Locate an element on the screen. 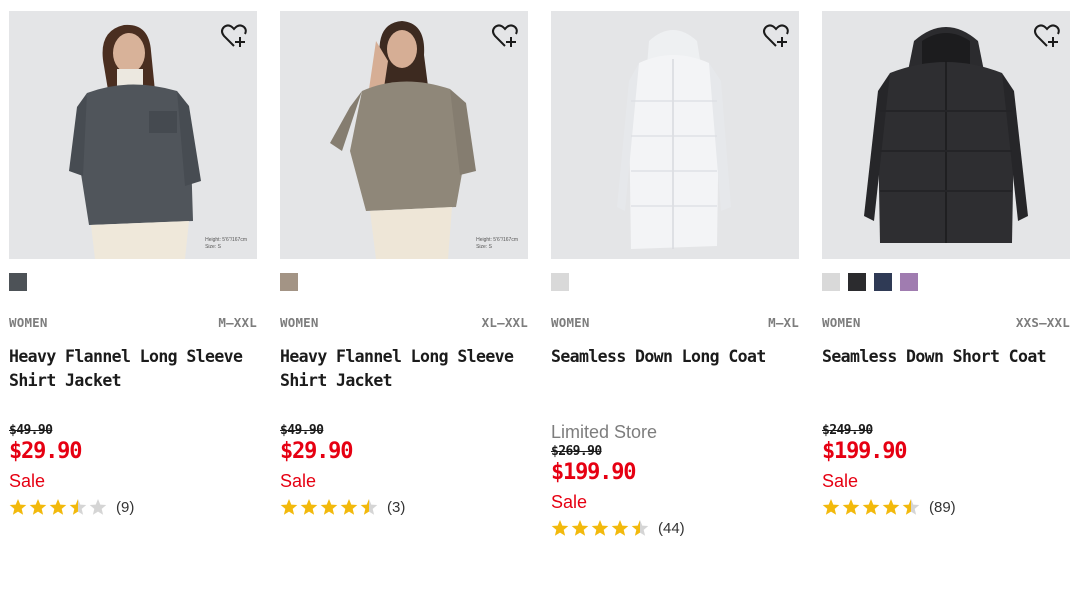 This screenshot has height=597, width=1080. product-name: Seamless Down Short Coat is located at coordinates (946, 374).